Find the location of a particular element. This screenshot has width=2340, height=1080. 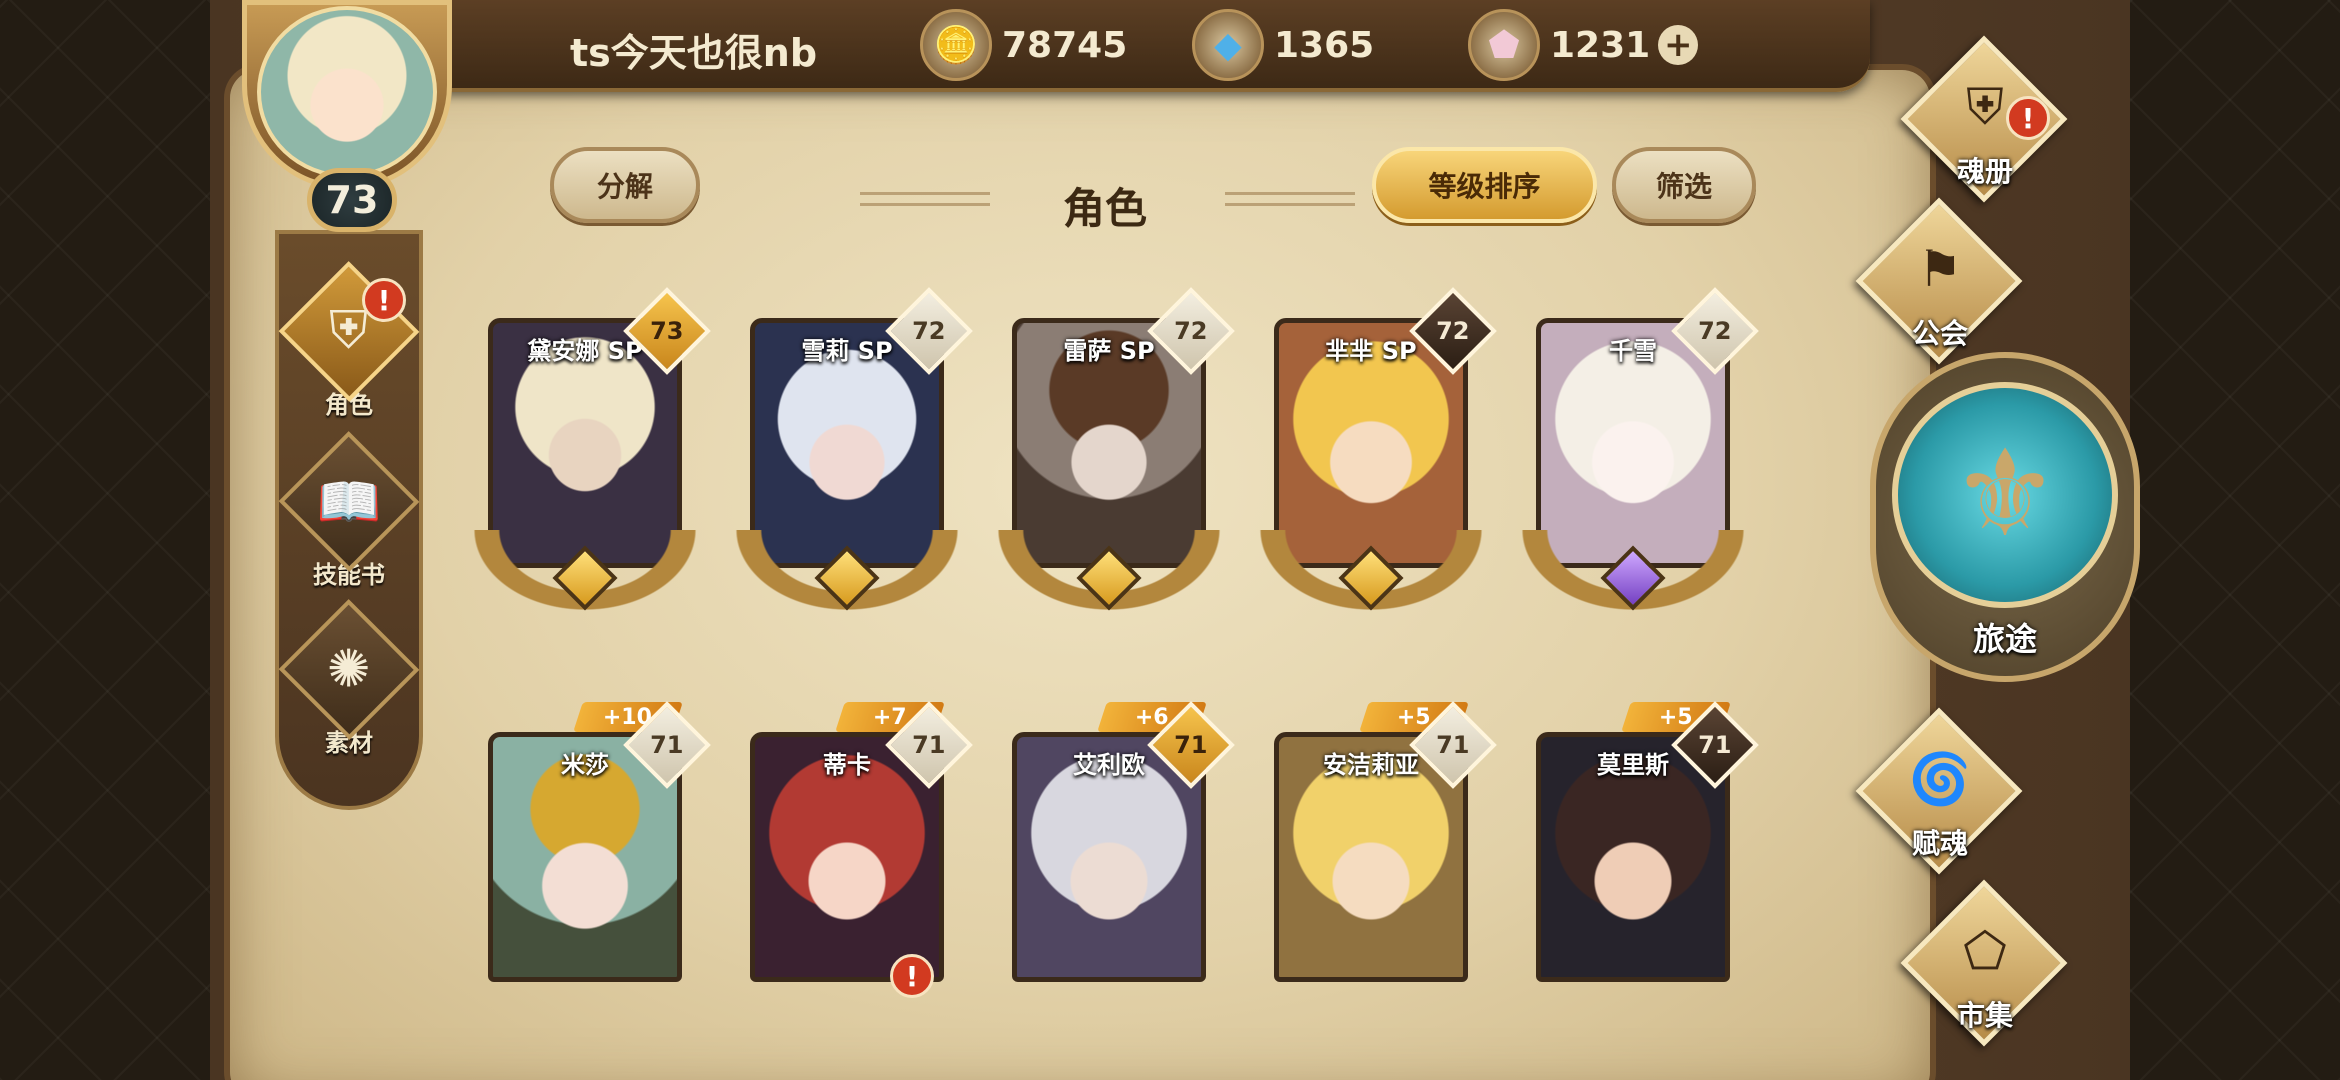

blue-crystal-icon: ◆ is located at coordinates (1228, 45).